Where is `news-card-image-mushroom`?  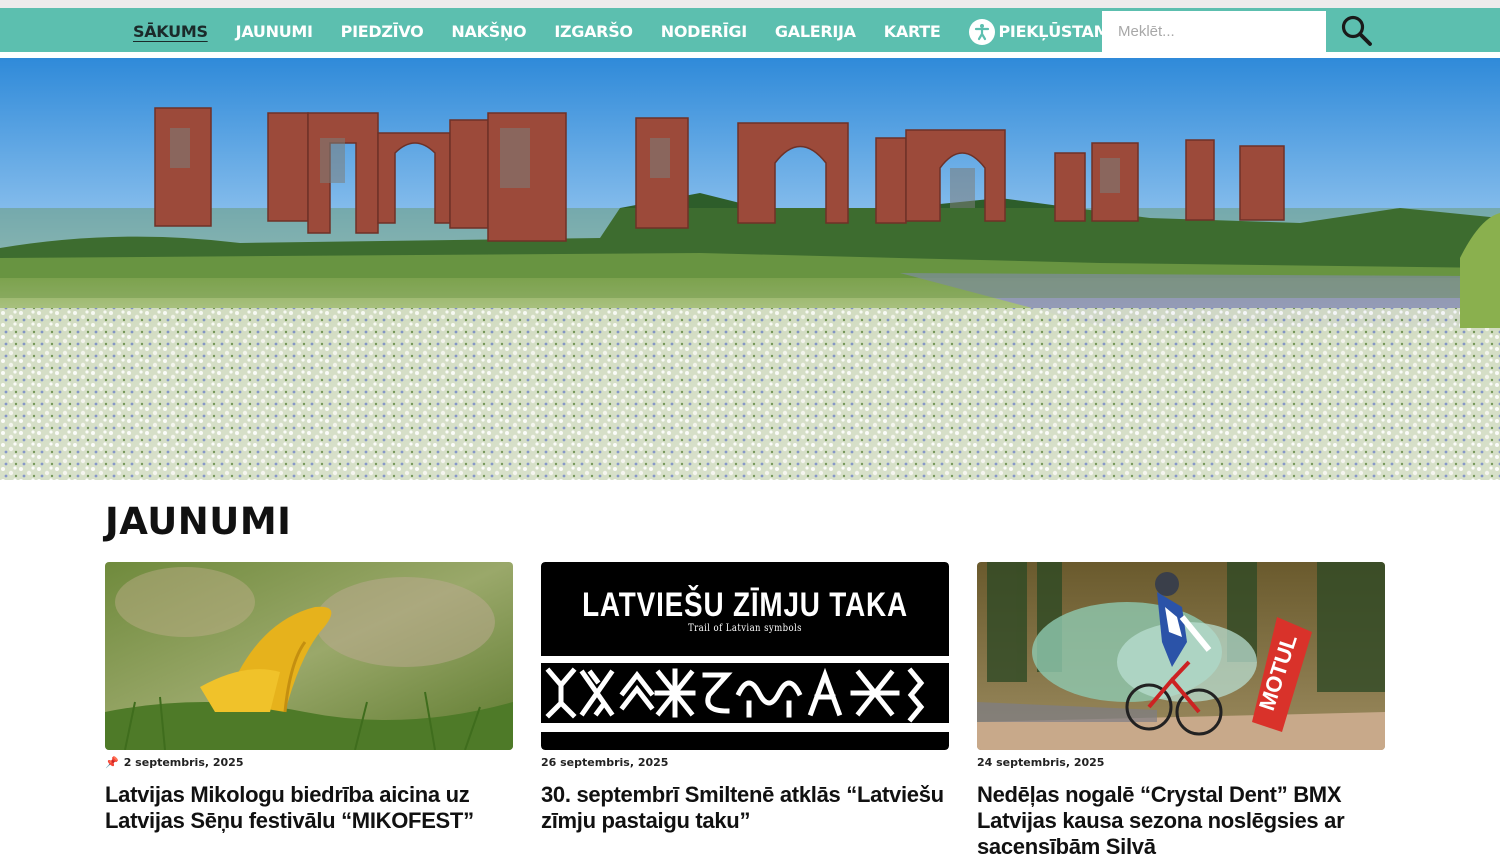 news-card-image-mushroom is located at coordinates (309, 656).